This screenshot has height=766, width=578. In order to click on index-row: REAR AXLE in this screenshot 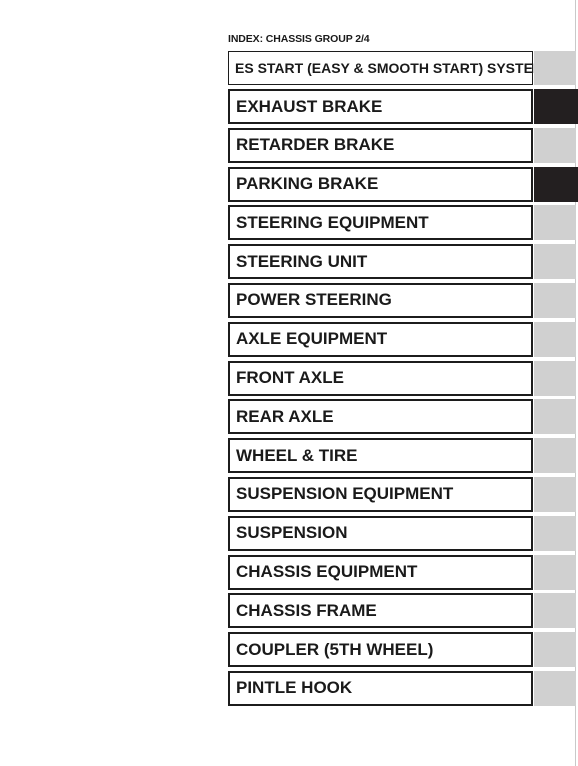, I will do `click(402, 417)`.